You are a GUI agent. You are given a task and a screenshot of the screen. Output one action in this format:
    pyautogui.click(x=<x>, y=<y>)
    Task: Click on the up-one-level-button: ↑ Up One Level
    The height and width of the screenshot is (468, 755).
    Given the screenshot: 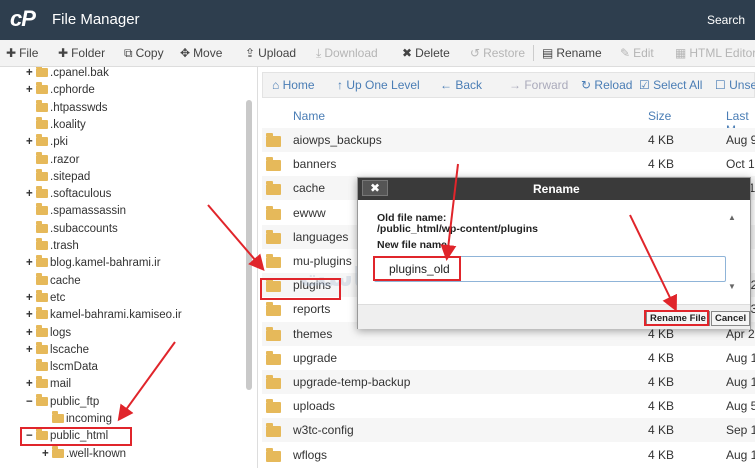 What is the action you would take?
    pyautogui.click(x=378, y=85)
    